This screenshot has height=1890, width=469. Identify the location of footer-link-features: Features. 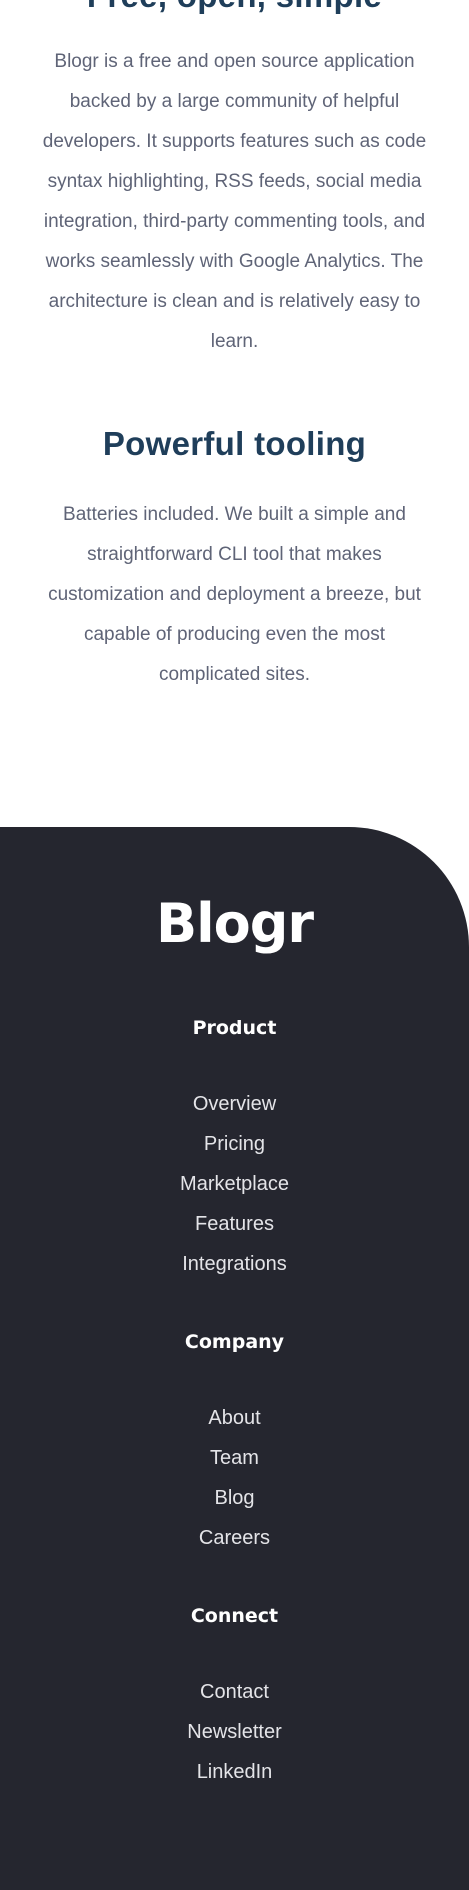
(234, 1224).